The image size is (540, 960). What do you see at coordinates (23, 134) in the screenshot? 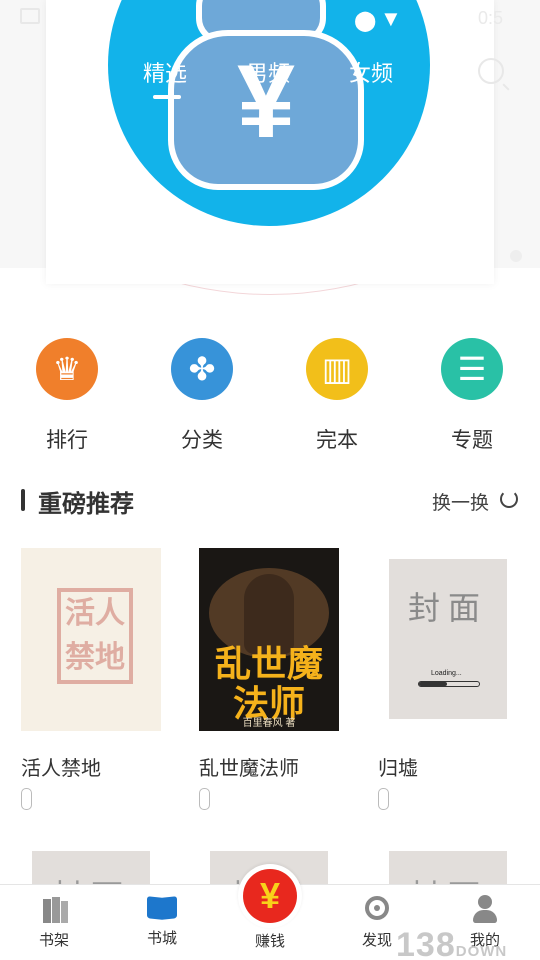
I see `banner-prev-slide` at bounding box center [23, 134].